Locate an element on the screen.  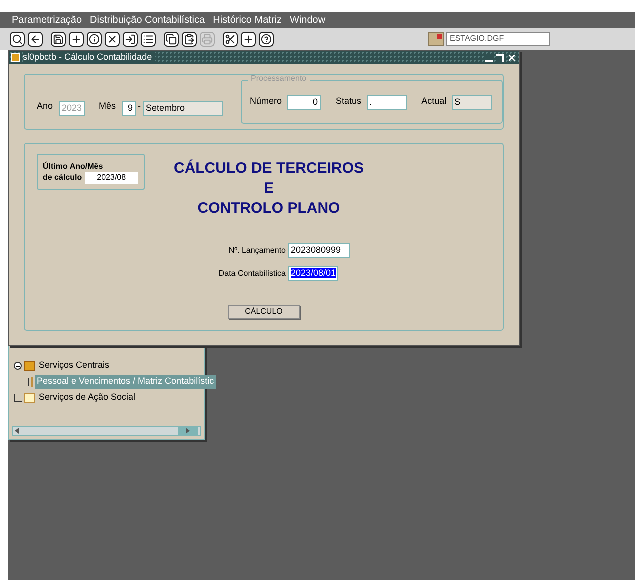
copy-icon is located at coordinates (171, 39).